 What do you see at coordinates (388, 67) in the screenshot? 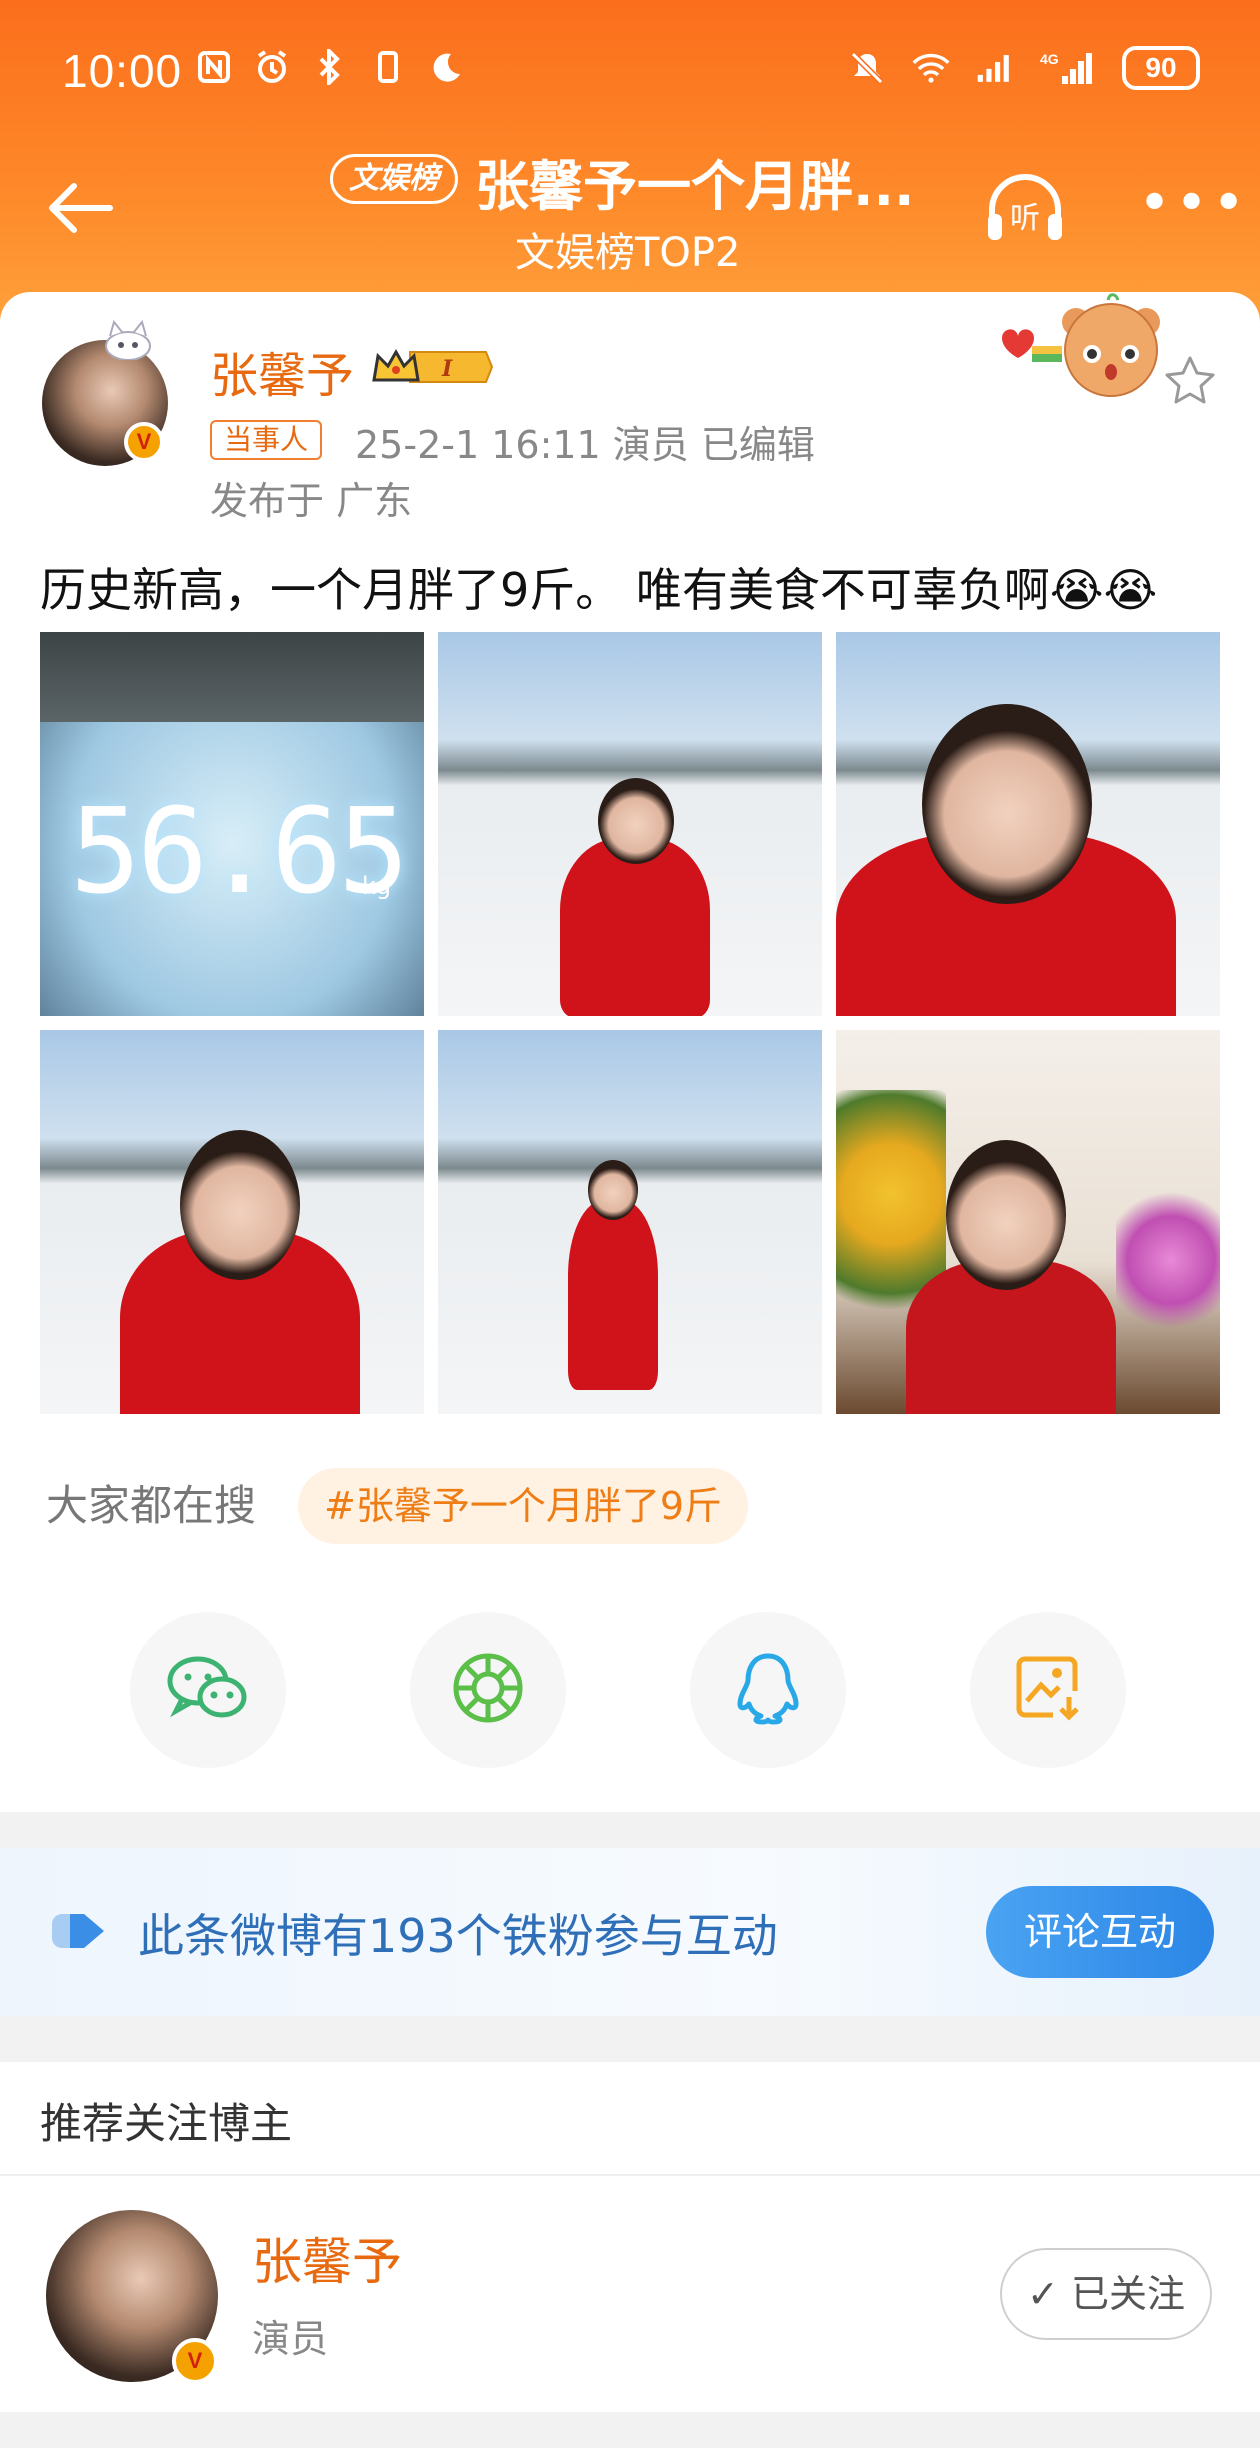
I see `vibrate-icon` at bounding box center [388, 67].